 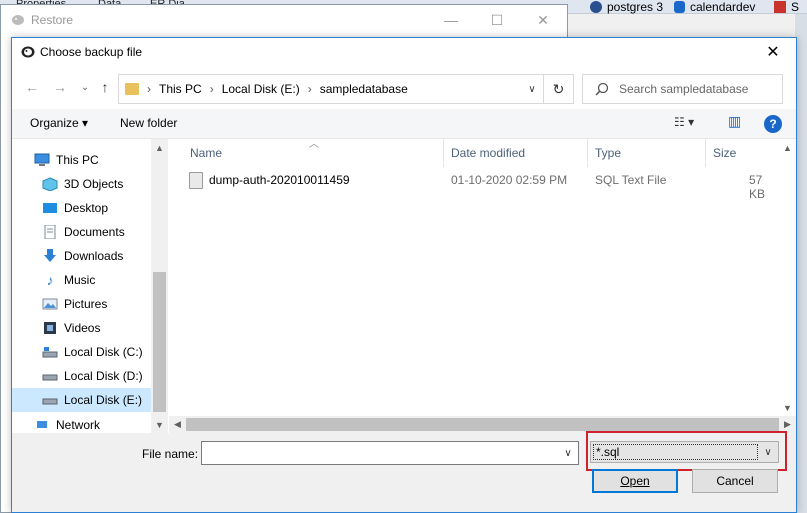 What do you see at coordinates (734, 121) in the screenshot?
I see `preview-pane-icon: ▥` at bounding box center [734, 121].